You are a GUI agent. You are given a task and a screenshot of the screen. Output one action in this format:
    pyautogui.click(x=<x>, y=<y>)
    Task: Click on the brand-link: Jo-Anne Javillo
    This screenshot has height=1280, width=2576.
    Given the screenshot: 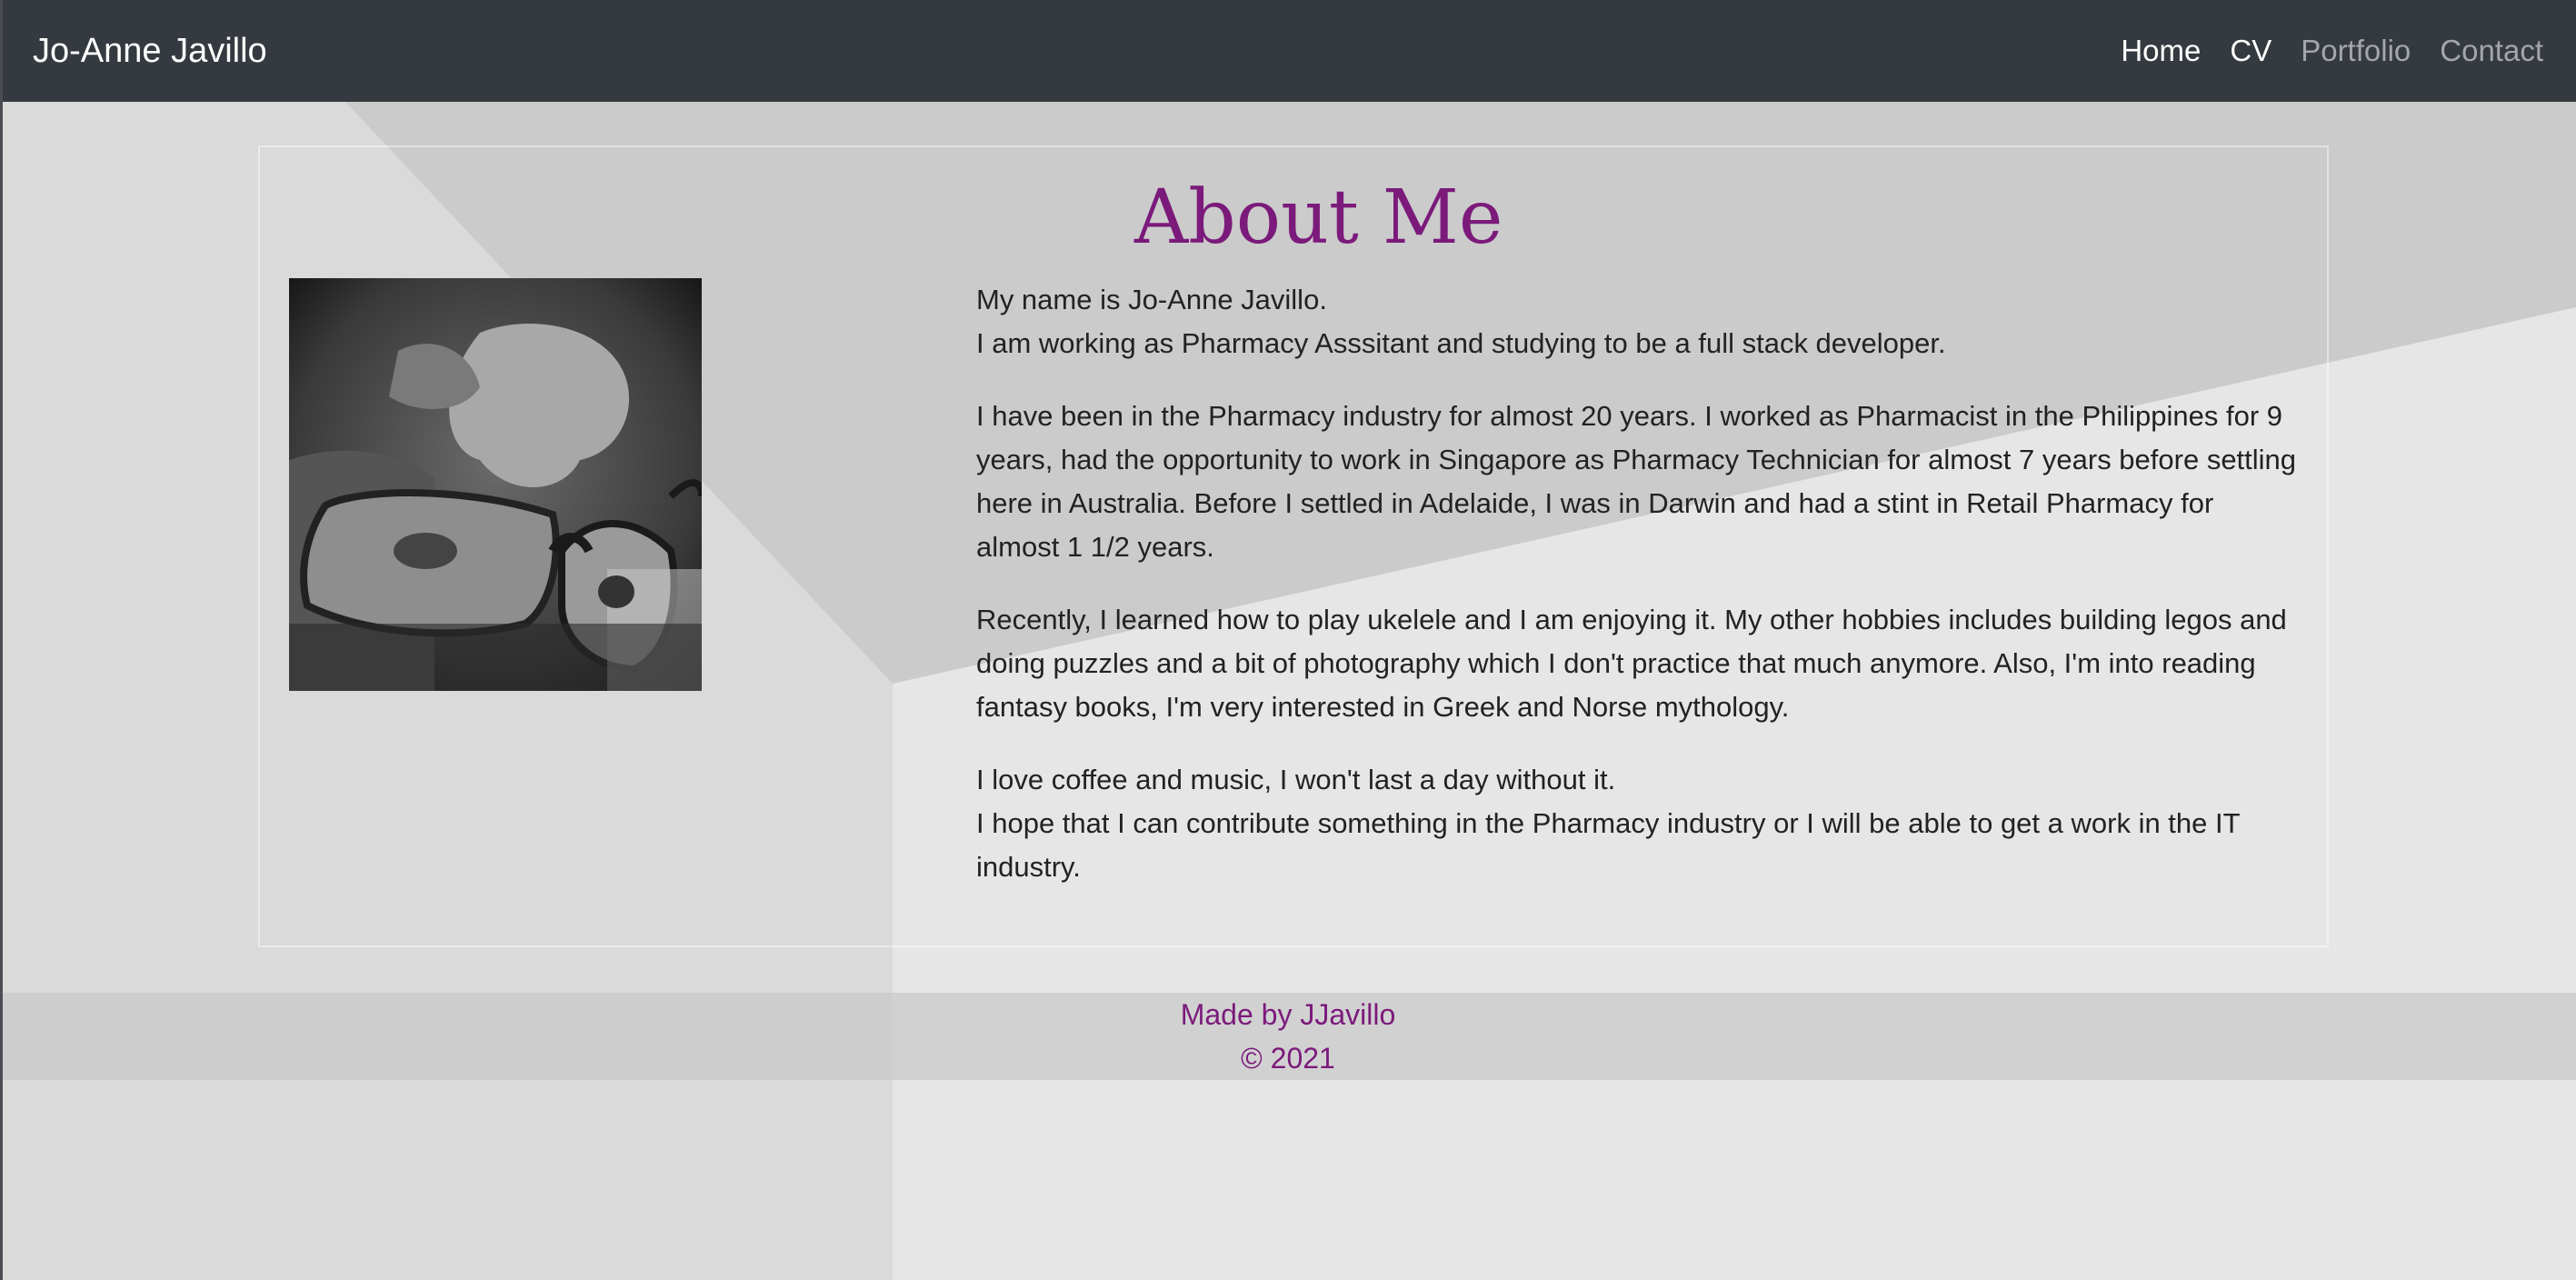 What is the action you would take?
    pyautogui.click(x=150, y=51)
    